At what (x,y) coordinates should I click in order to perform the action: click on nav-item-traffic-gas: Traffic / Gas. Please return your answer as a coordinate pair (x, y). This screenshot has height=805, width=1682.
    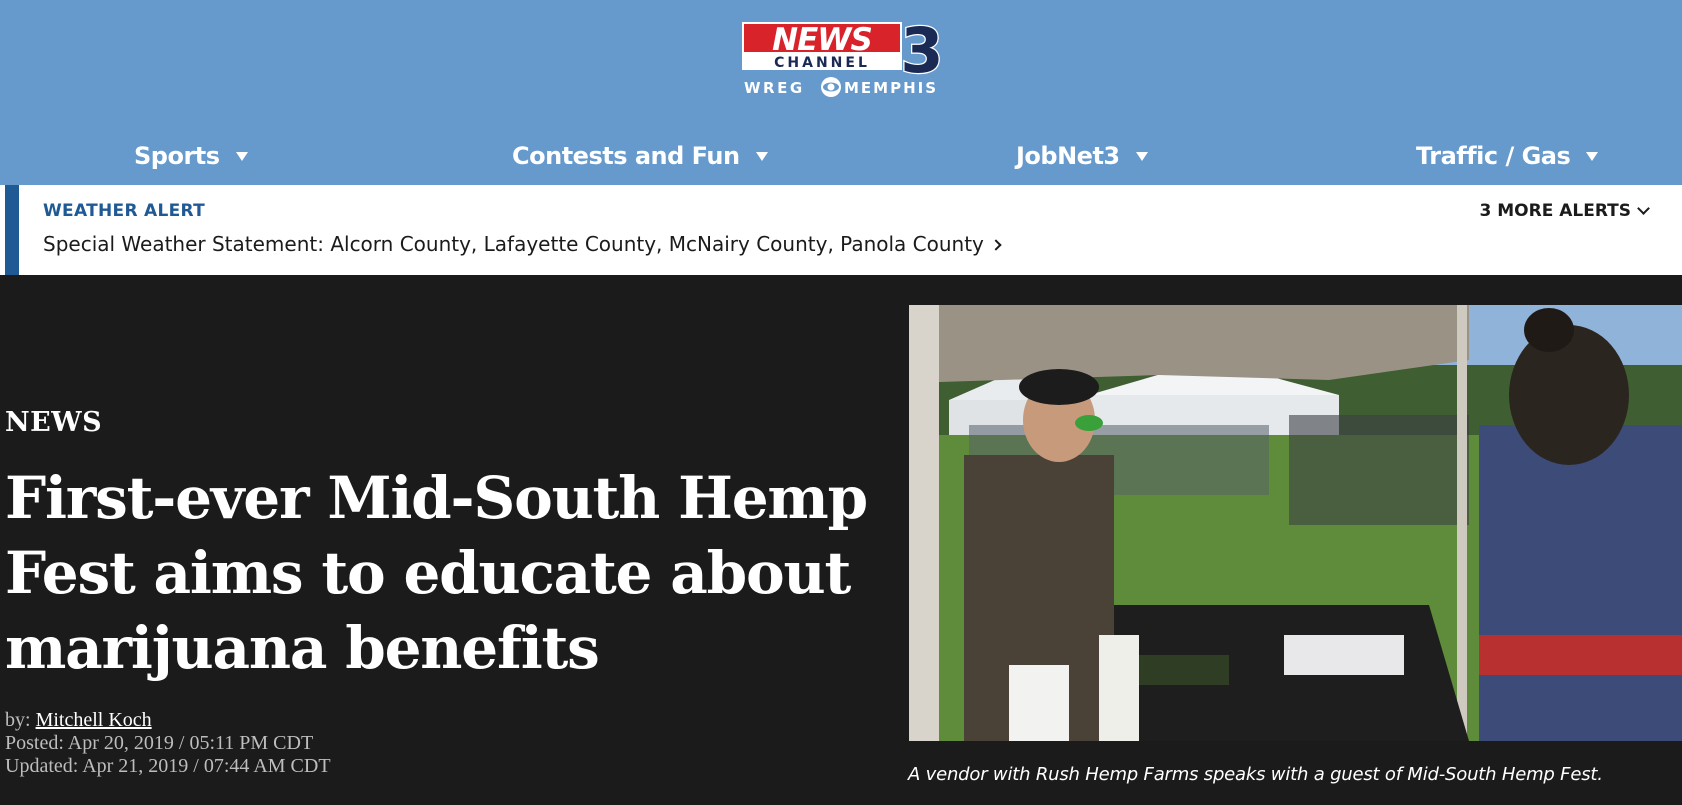
    Looking at the image, I should click on (1507, 156).